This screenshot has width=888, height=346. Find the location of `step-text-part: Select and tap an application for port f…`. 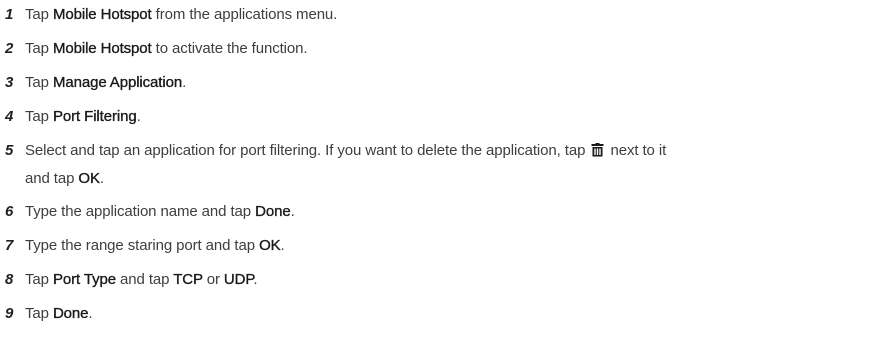

step-text-part: Select and tap an application for port f… is located at coordinates (307, 150).